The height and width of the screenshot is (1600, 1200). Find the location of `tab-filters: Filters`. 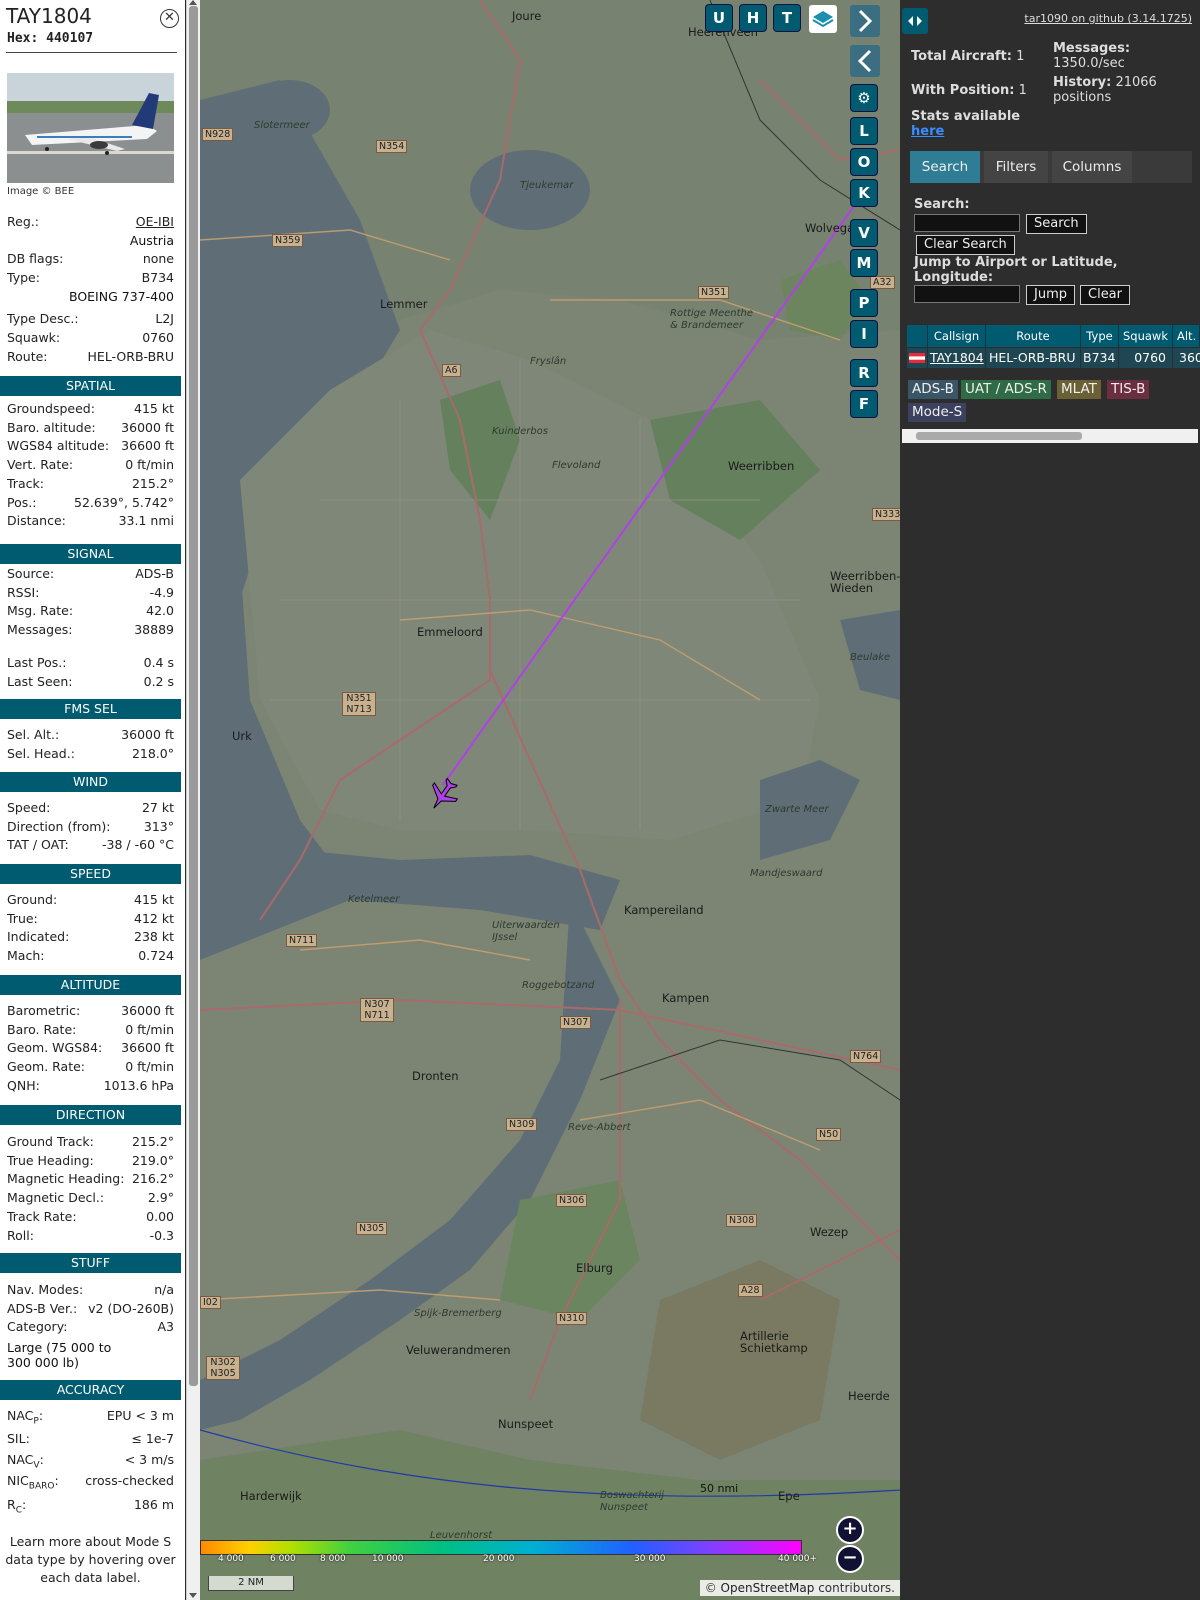

tab-filters: Filters is located at coordinates (1016, 167).